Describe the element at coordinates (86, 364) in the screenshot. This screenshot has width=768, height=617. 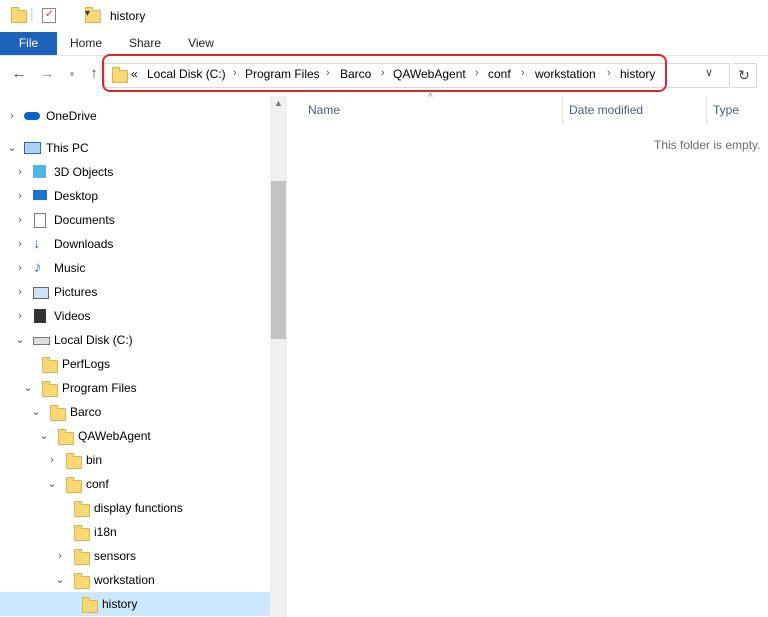
I see `nav-label: PerfLogs` at that location.